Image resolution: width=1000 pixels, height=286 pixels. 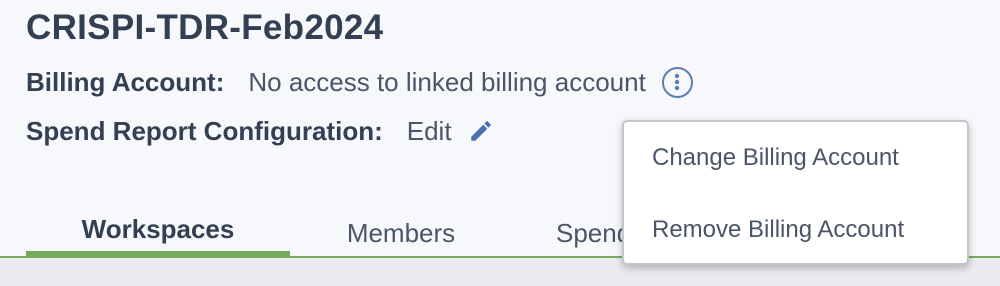 I want to click on info-icon, so click(x=677, y=82).